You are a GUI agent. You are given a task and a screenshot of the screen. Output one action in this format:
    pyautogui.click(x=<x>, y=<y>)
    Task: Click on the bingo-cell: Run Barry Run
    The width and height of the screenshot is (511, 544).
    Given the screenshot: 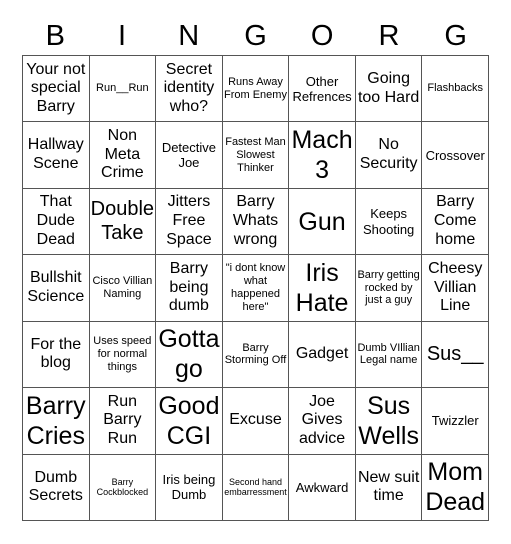 What is the action you would take?
    pyautogui.click(x=123, y=421)
    